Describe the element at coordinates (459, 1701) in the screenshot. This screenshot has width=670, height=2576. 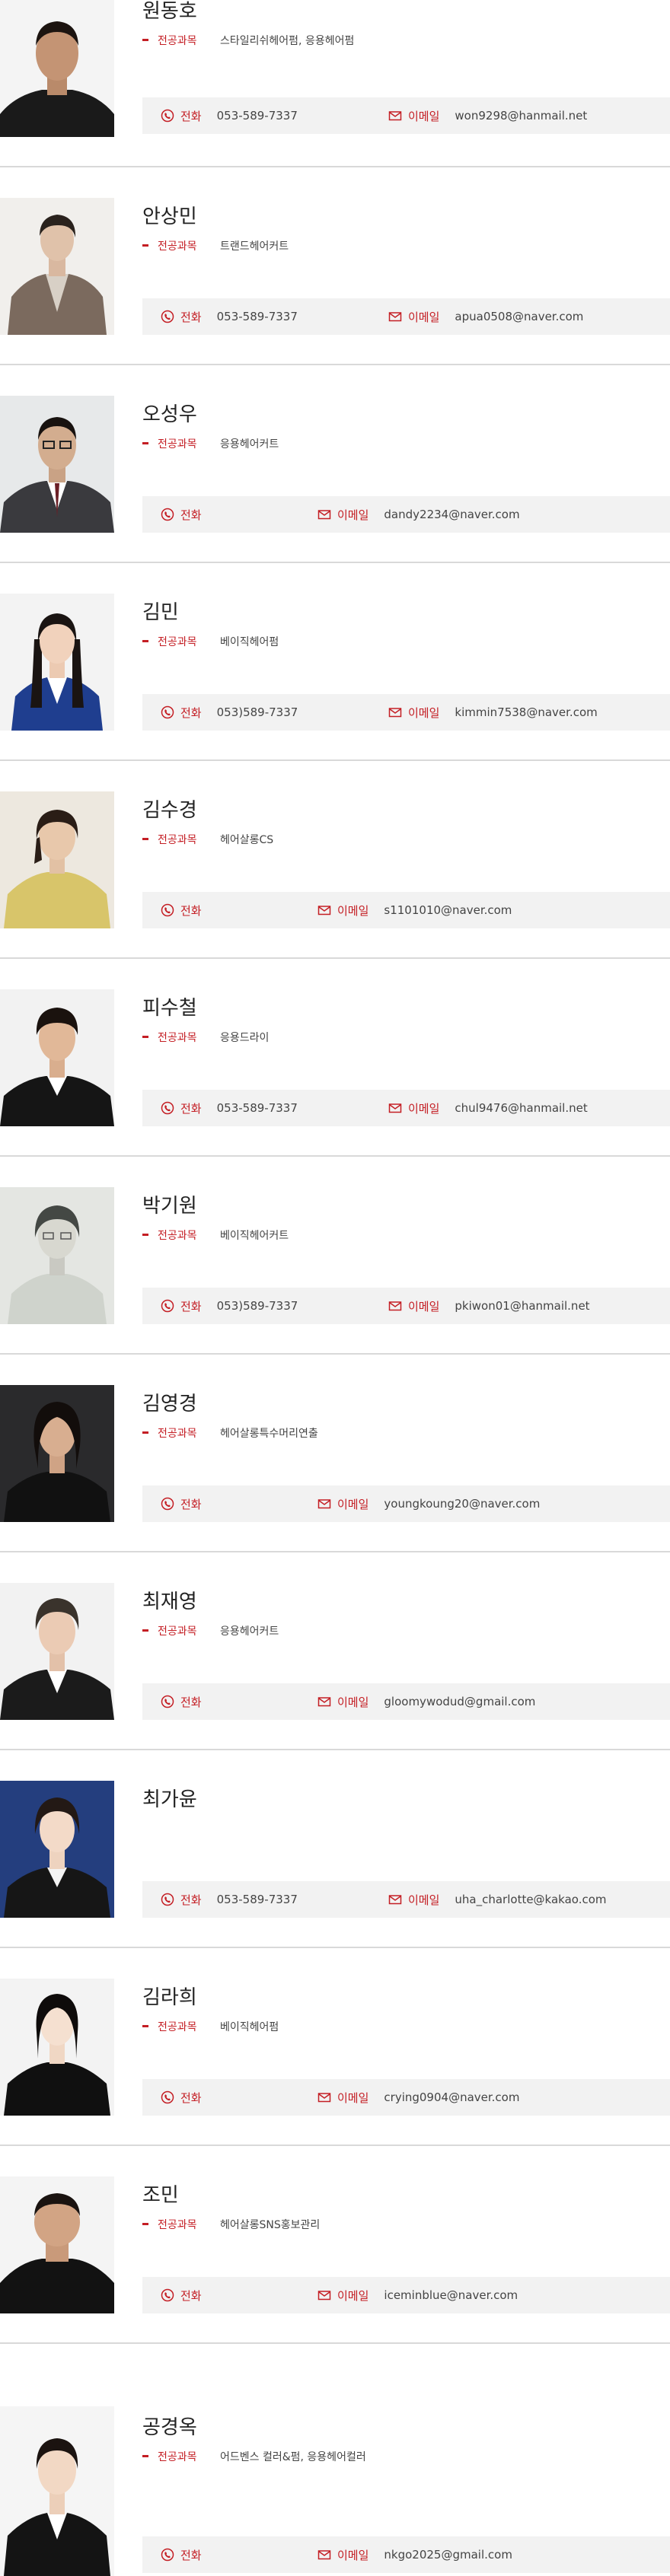
I see `email-address: gloomywodud@gmail.com` at that location.